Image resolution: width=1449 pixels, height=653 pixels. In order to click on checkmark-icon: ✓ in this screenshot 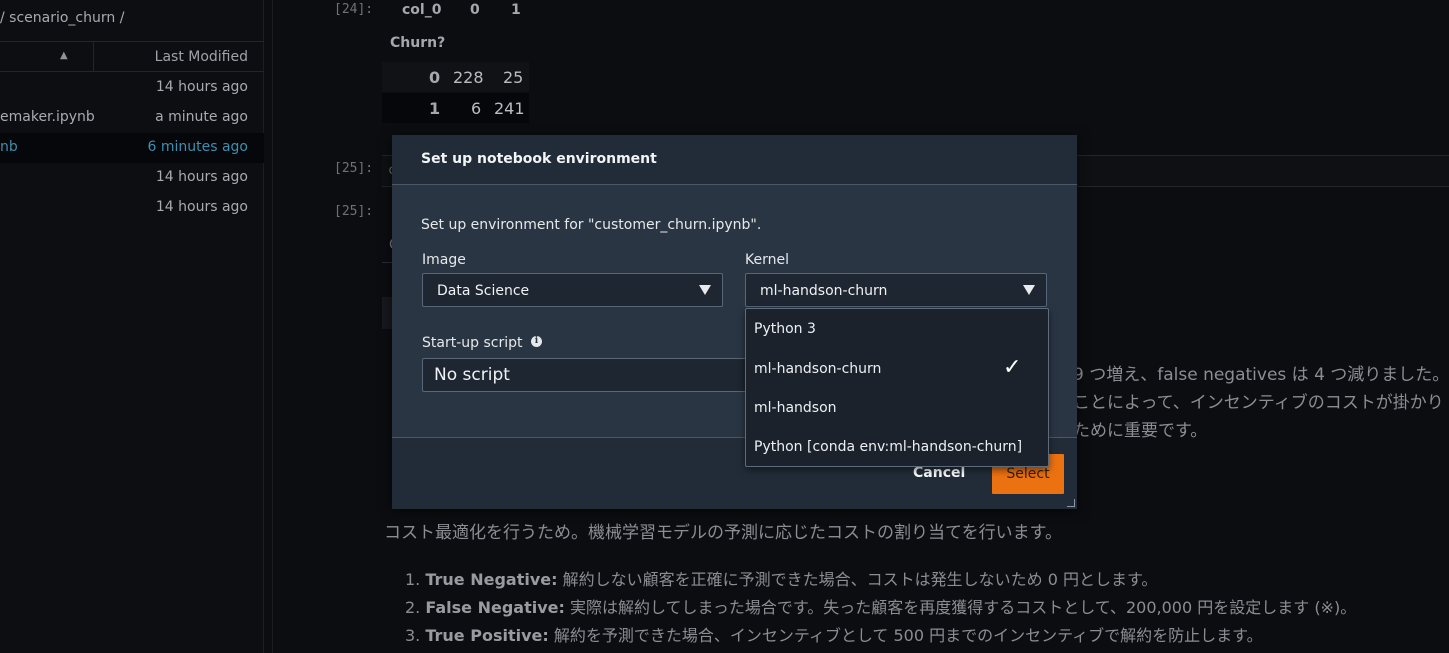, I will do `click(1012, 367)`.